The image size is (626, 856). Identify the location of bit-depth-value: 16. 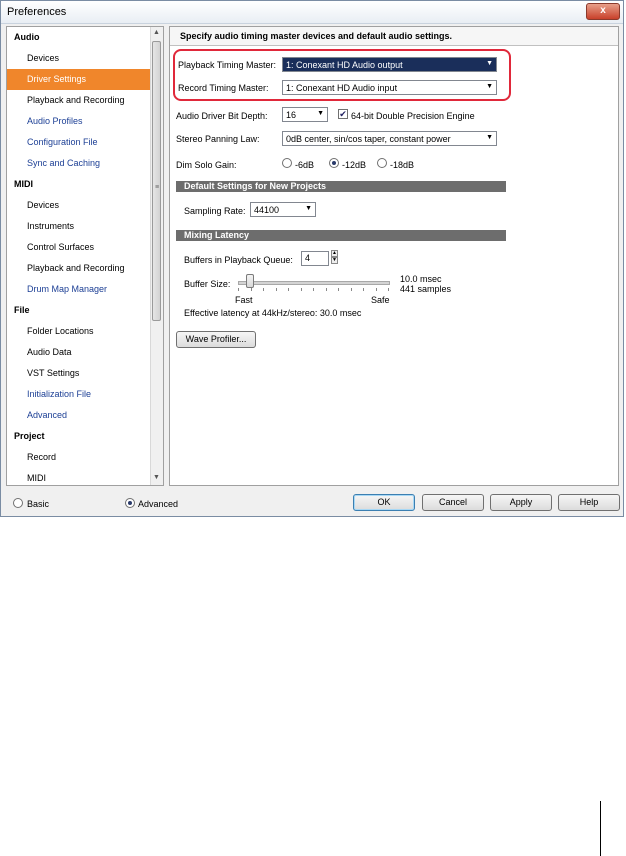
(291, 115).